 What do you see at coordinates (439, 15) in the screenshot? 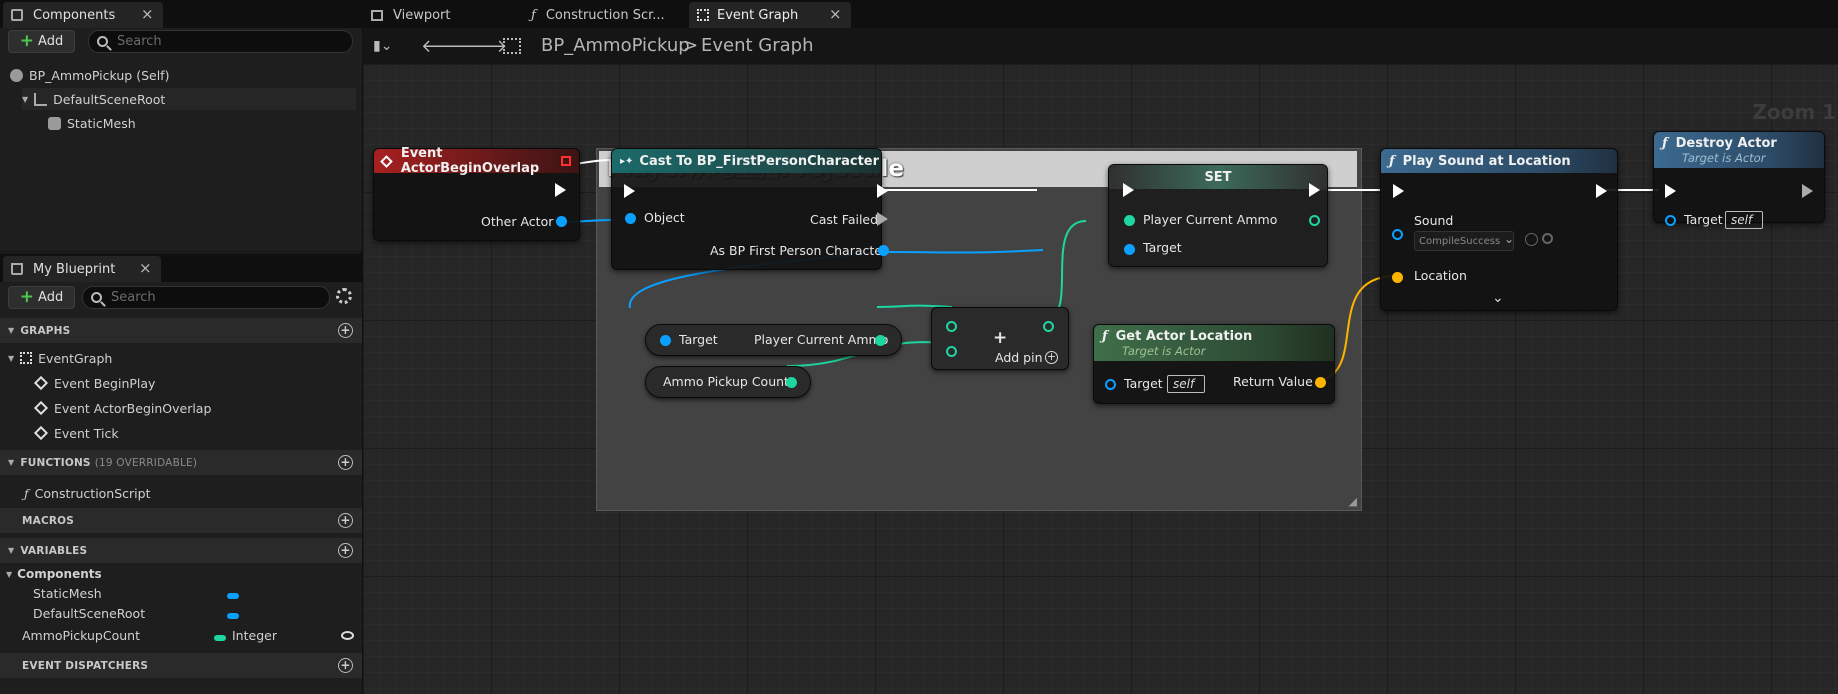
I see `tab-viewport: Viewport` at bounding box center [439, 15].